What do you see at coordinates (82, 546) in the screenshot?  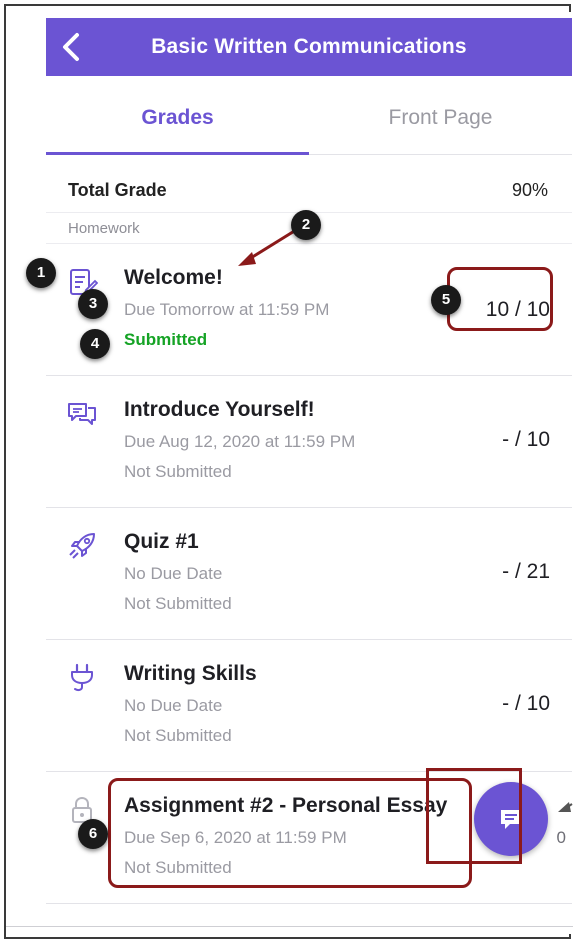 I see `quiz-rocket-icon` at bounding box center [82, 546].